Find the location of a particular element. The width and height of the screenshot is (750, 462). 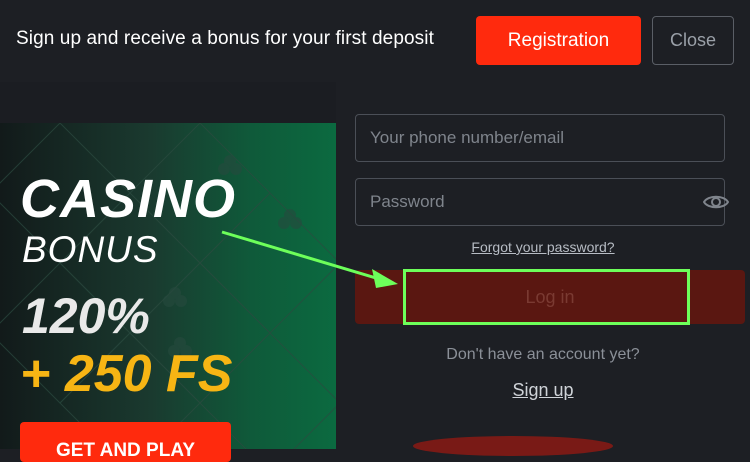

phone-email-input is located at coordinates (540, 138).